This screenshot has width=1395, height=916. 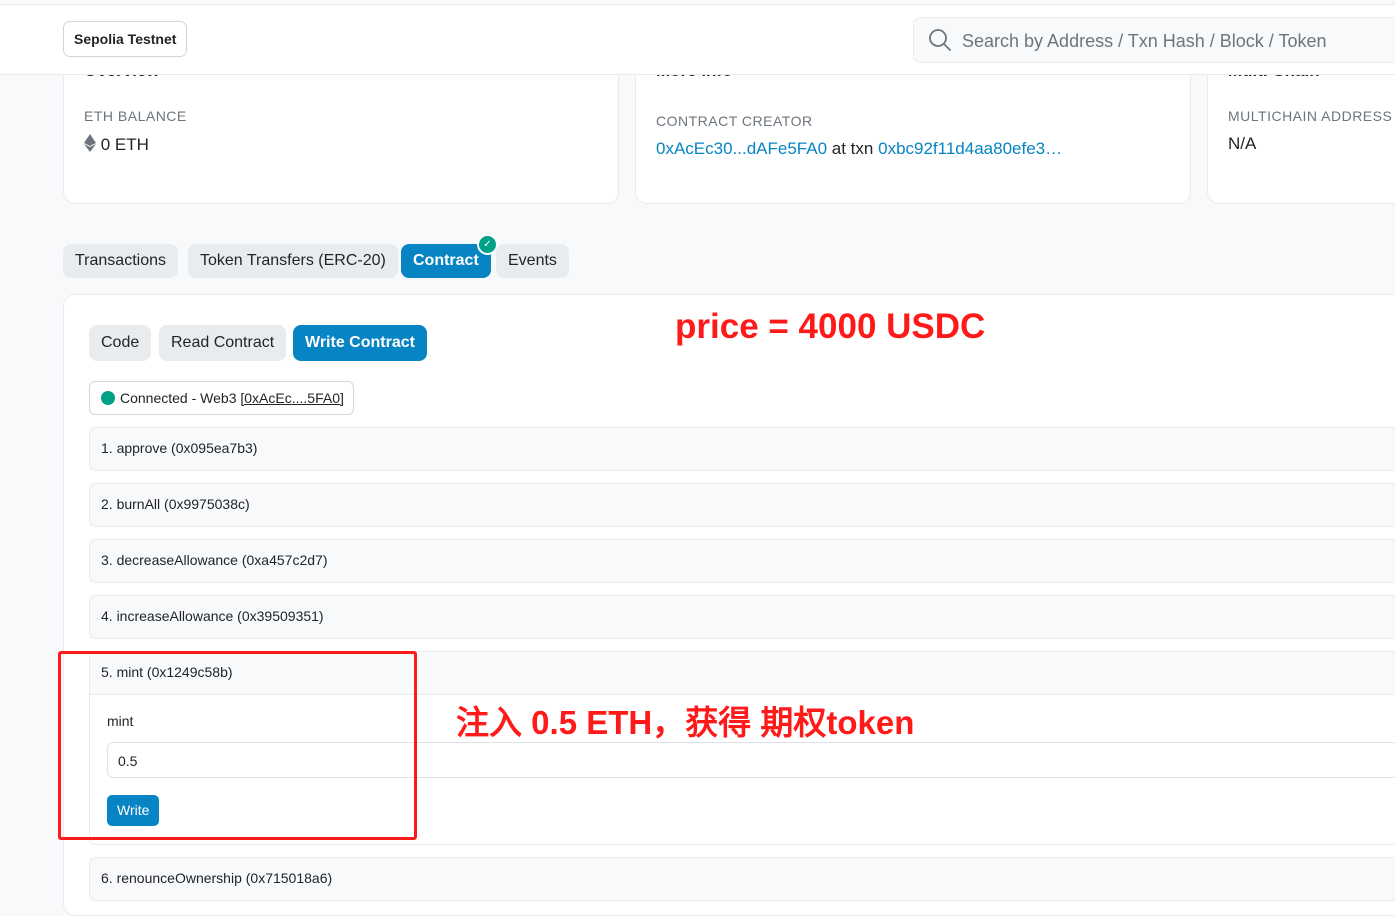 What do you see at coordinates (133, 810) in the screenshot?
I see `write-button: Write` at bounding box center [133, 810].